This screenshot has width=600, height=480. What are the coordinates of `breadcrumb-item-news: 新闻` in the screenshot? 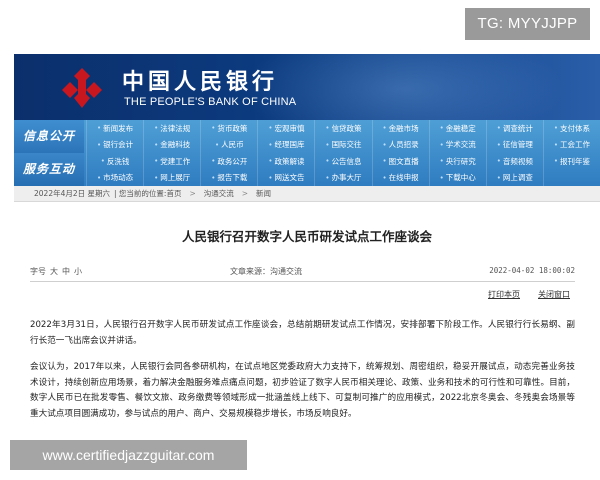 It's located at (263, 193).